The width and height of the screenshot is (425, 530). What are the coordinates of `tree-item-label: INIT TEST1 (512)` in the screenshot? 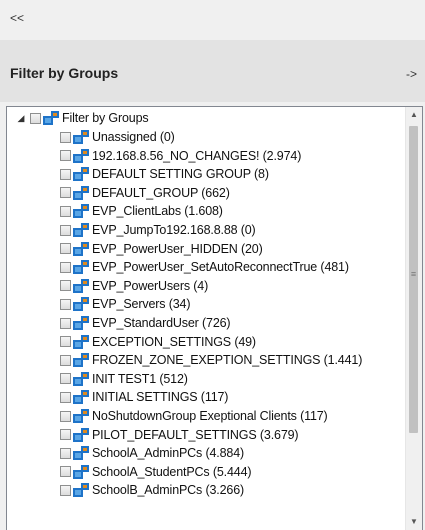 It's located at (140, 378).